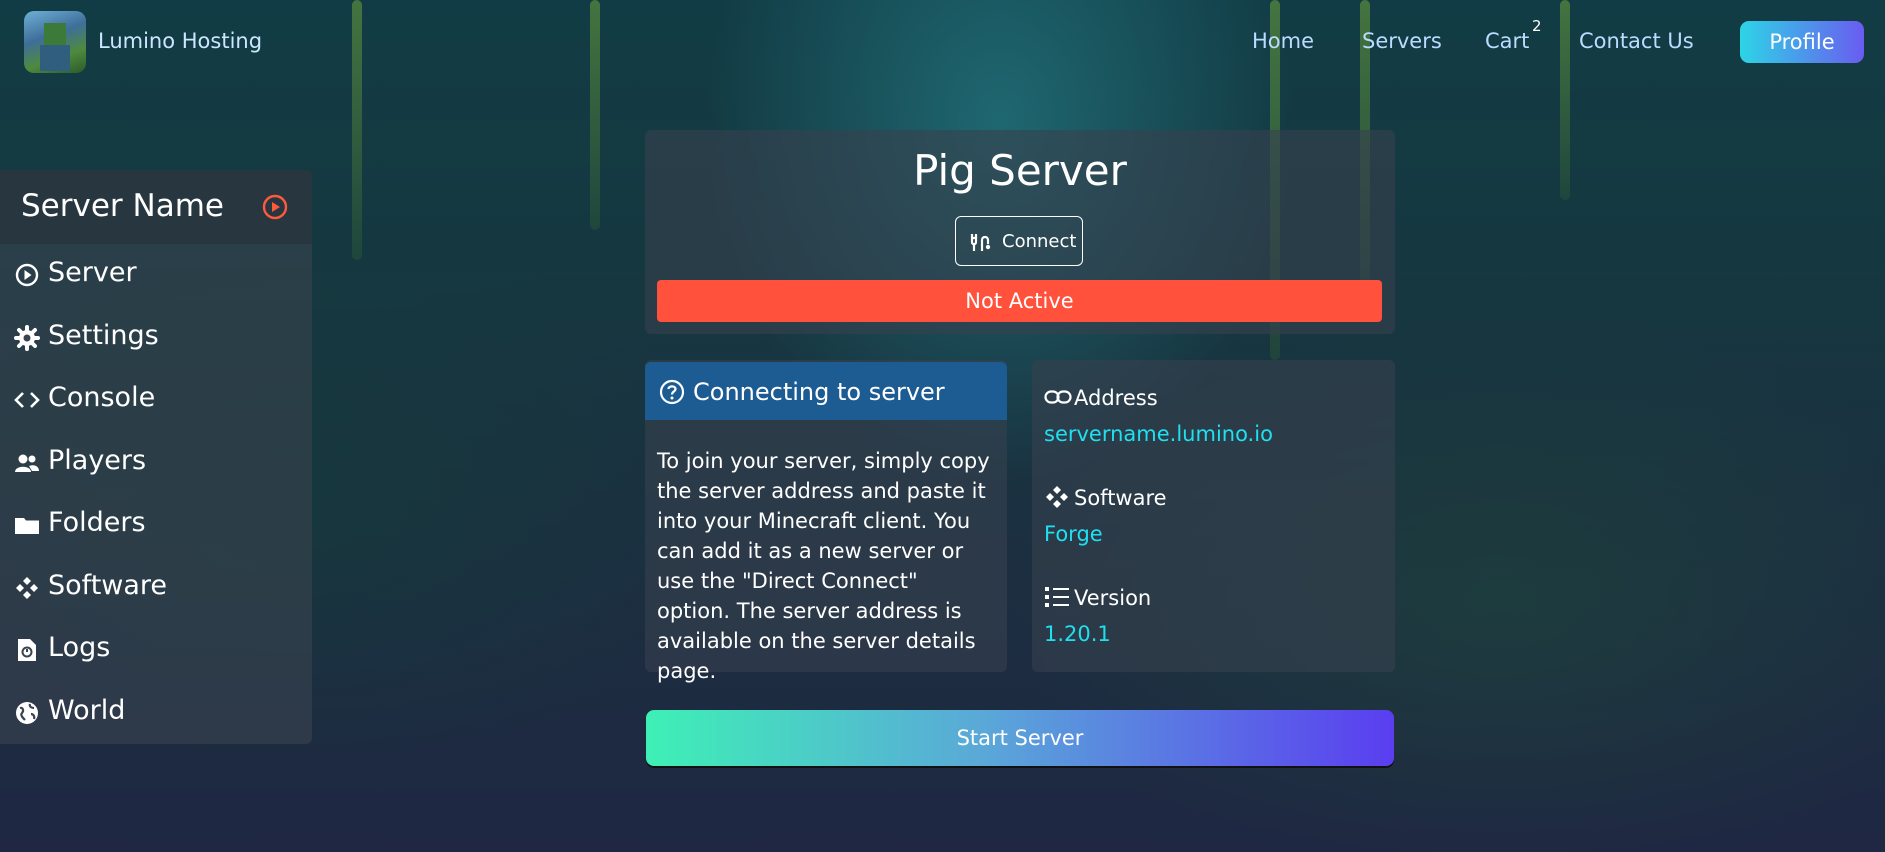  I want to click on info-card-header: Connecting to server, so click(826, 391).